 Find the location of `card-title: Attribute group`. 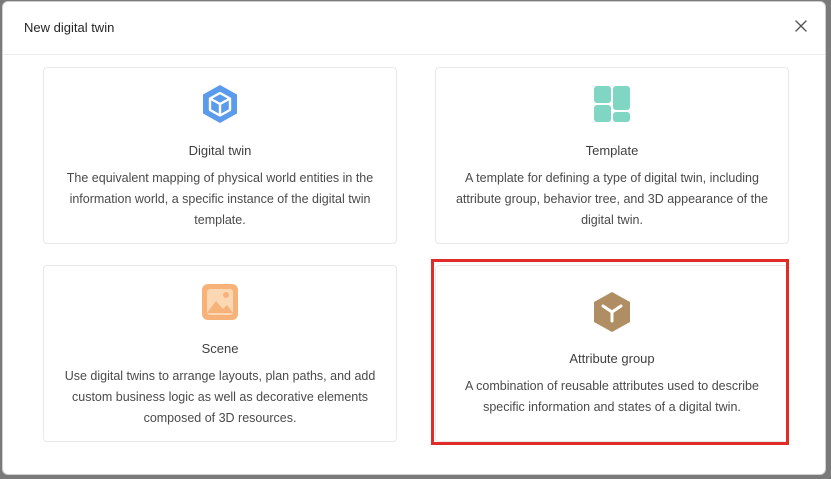

card-title: Attribute group is located at coordinates (612, 358).